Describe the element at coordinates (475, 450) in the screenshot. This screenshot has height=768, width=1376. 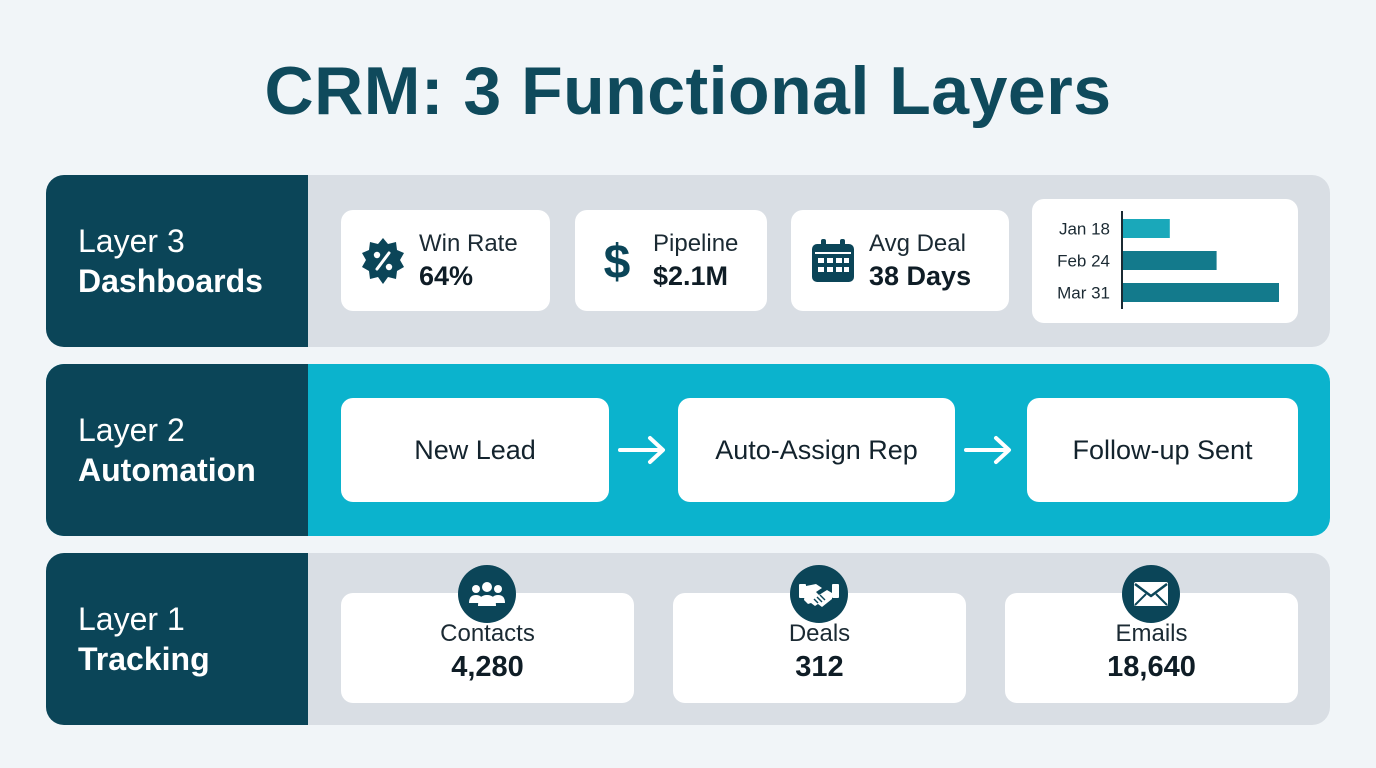
I see `flow-step-new-lead: New Lead` at that location.